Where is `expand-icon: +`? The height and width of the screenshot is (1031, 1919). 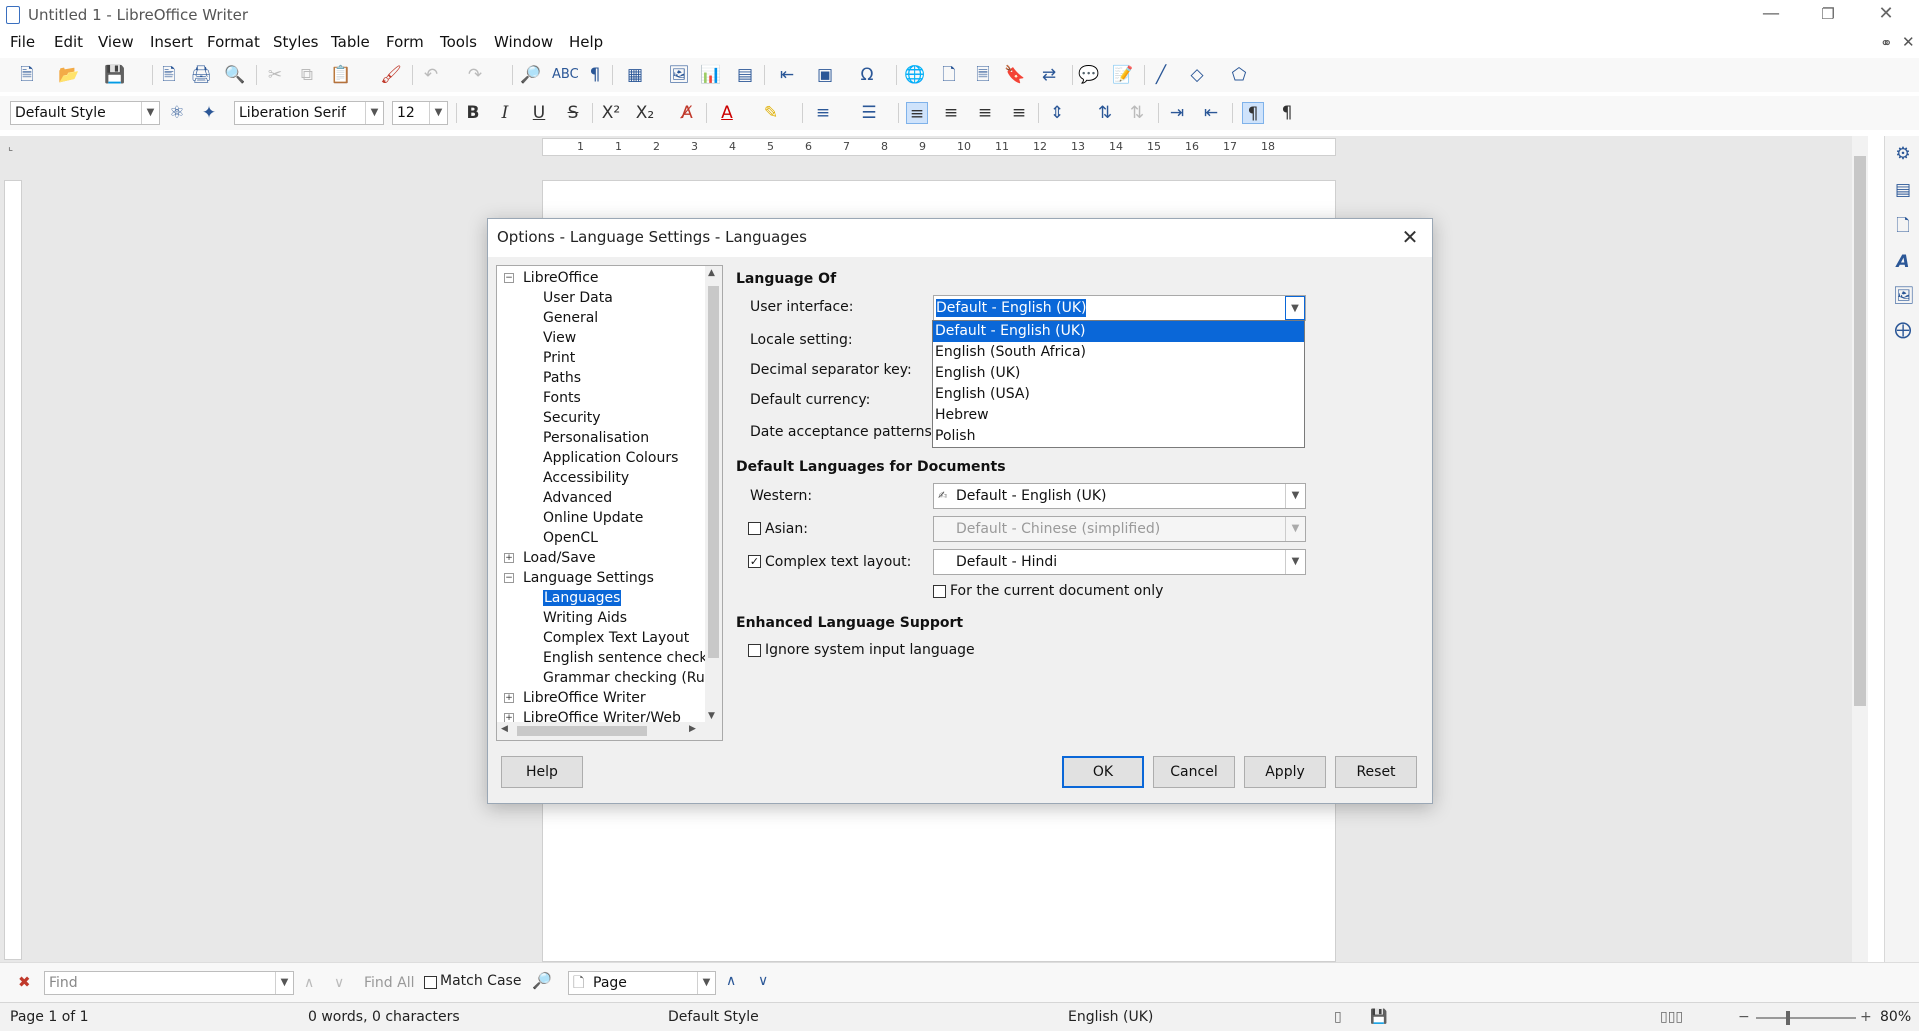 expand-icon: + is located at coordinates (509, 558).